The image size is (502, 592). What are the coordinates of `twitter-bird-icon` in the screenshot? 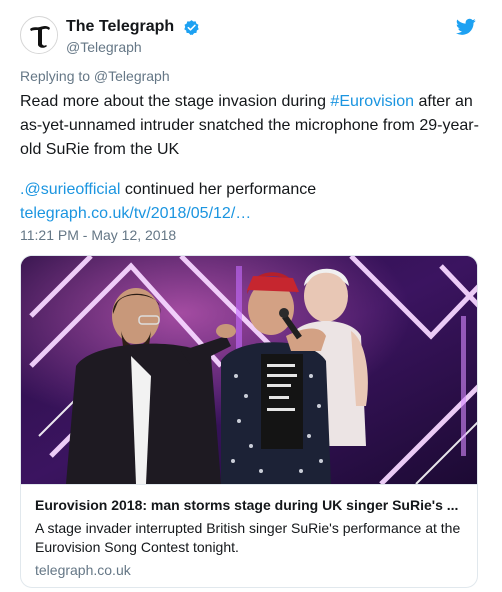 It's located at (465, 27).